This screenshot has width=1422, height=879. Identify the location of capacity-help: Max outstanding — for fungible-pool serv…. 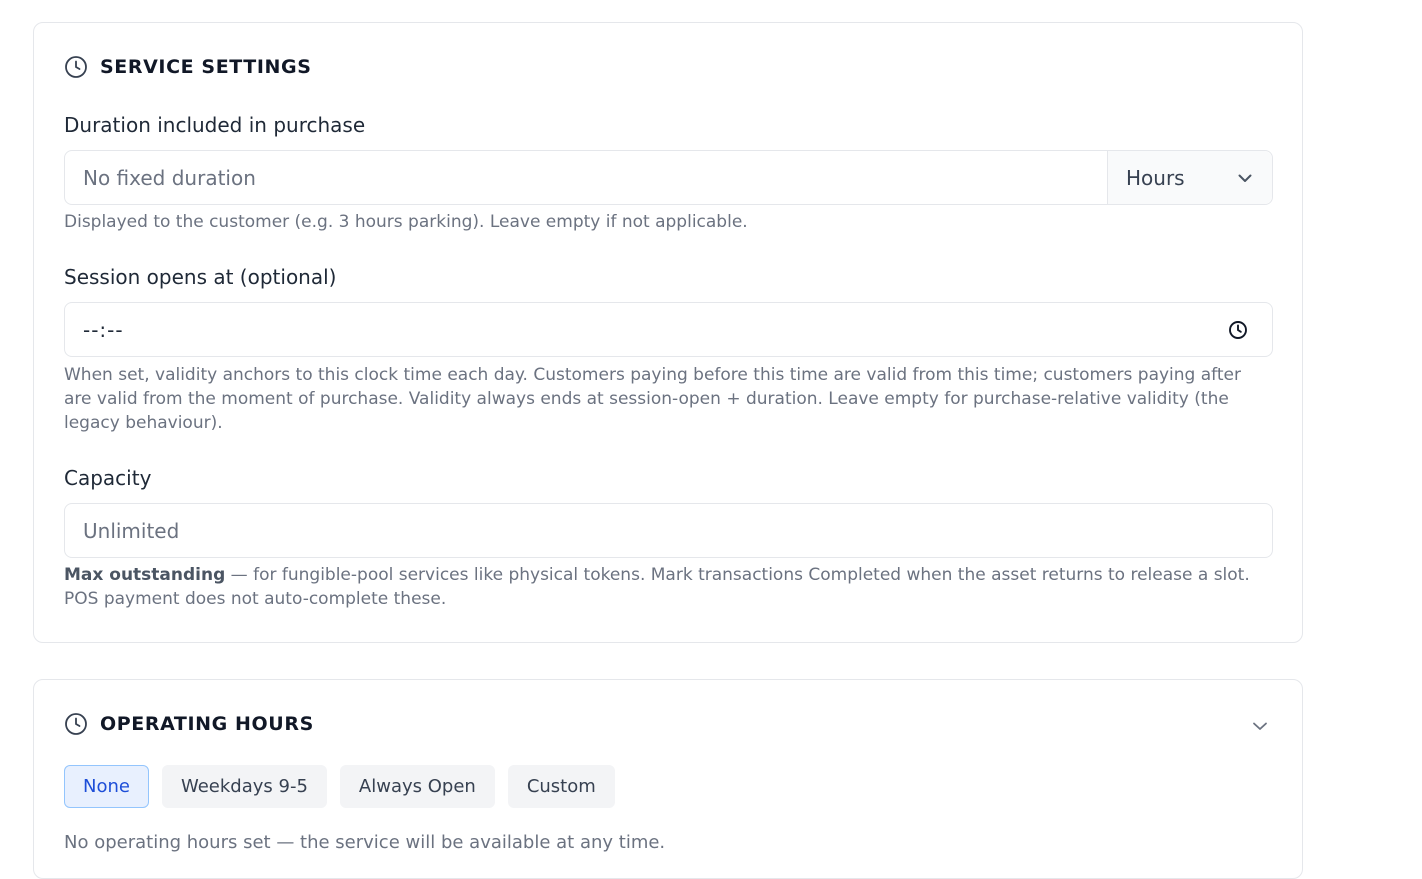
(664, 587).